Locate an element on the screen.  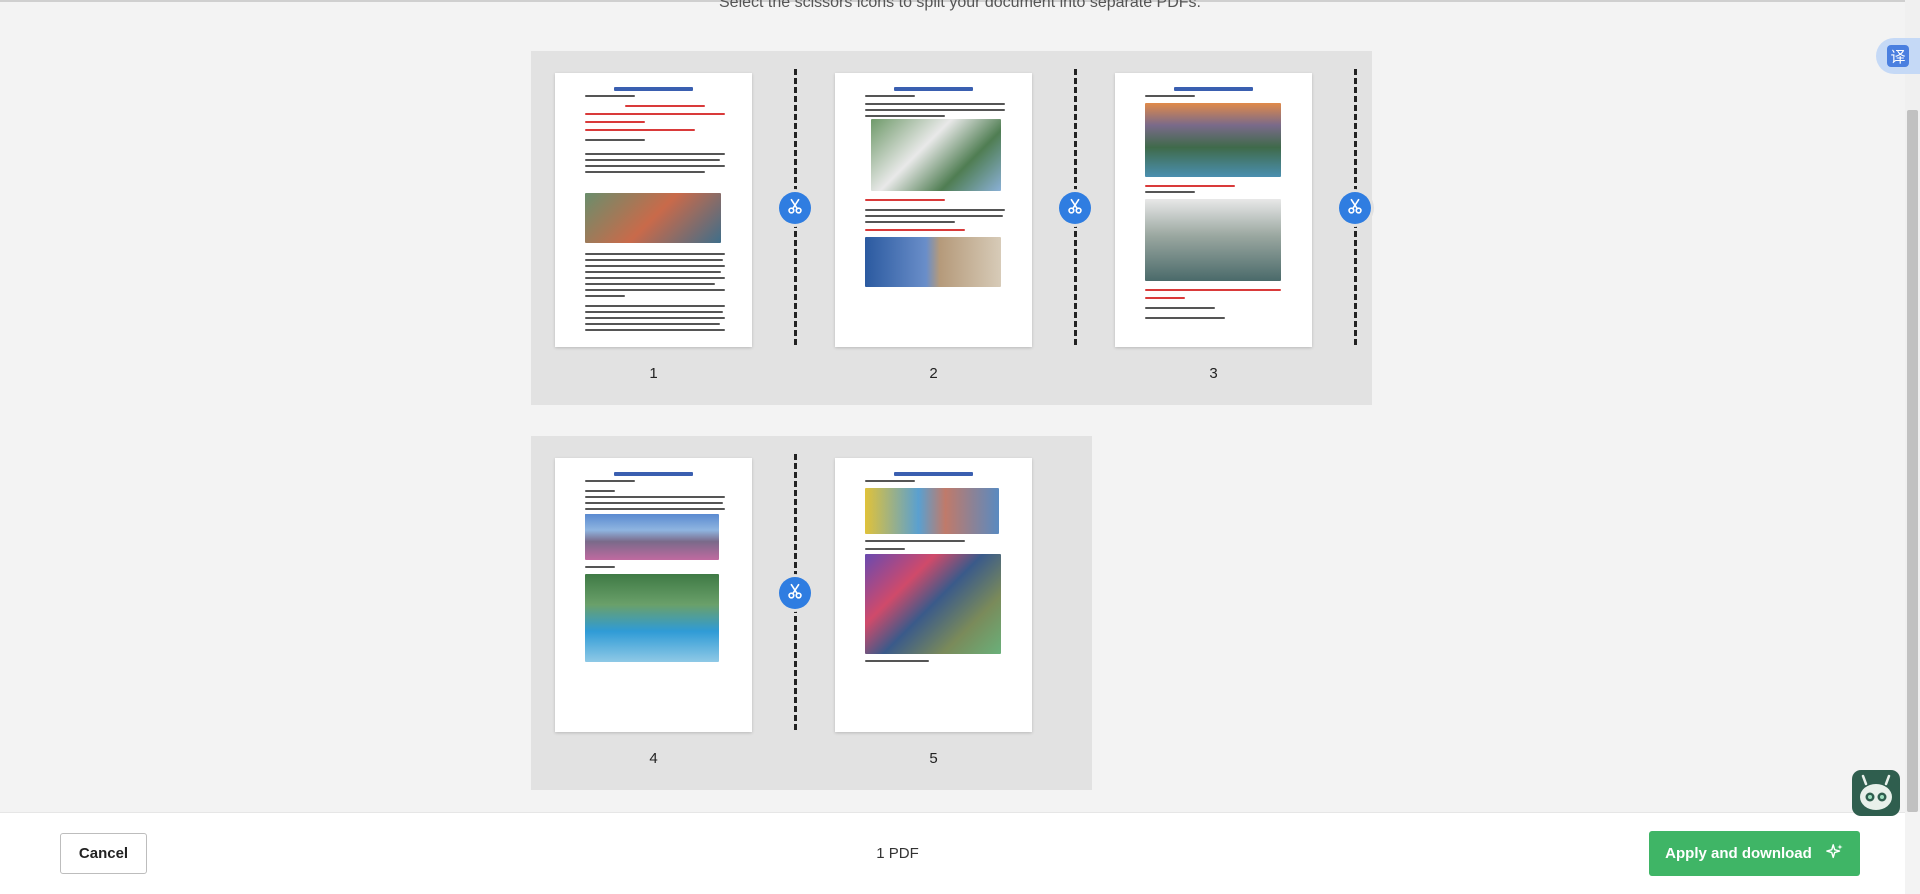
apply-and-download-button: Apply and download is located at coordinates (1754, 853).